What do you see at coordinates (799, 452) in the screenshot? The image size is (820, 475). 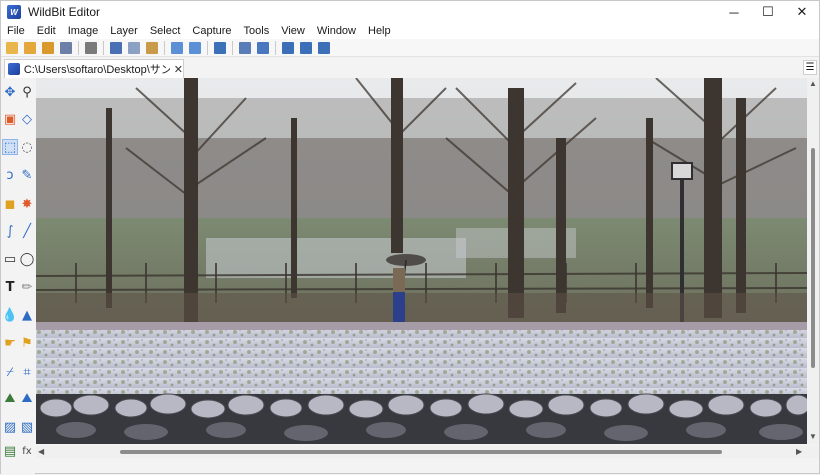 I see `scroll-right-icon: ▶` at bounding box center [799, 452].